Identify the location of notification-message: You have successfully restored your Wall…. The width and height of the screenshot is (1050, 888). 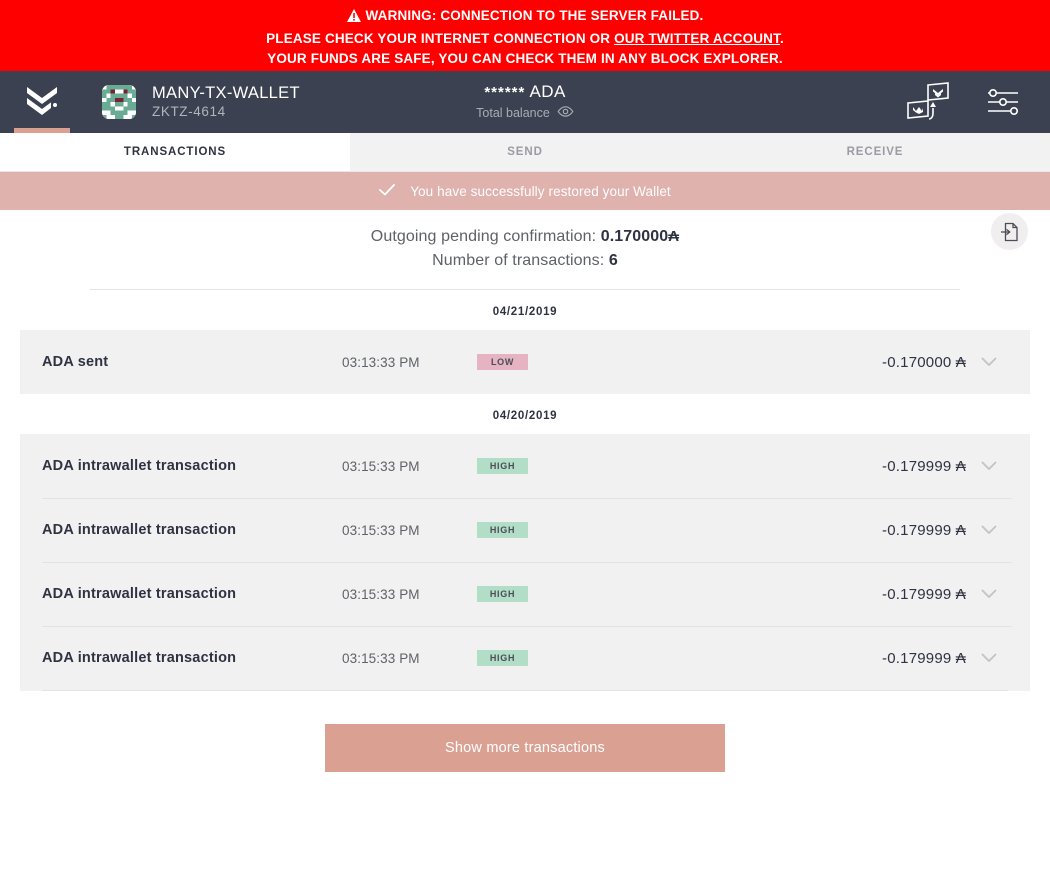
(540, 191).